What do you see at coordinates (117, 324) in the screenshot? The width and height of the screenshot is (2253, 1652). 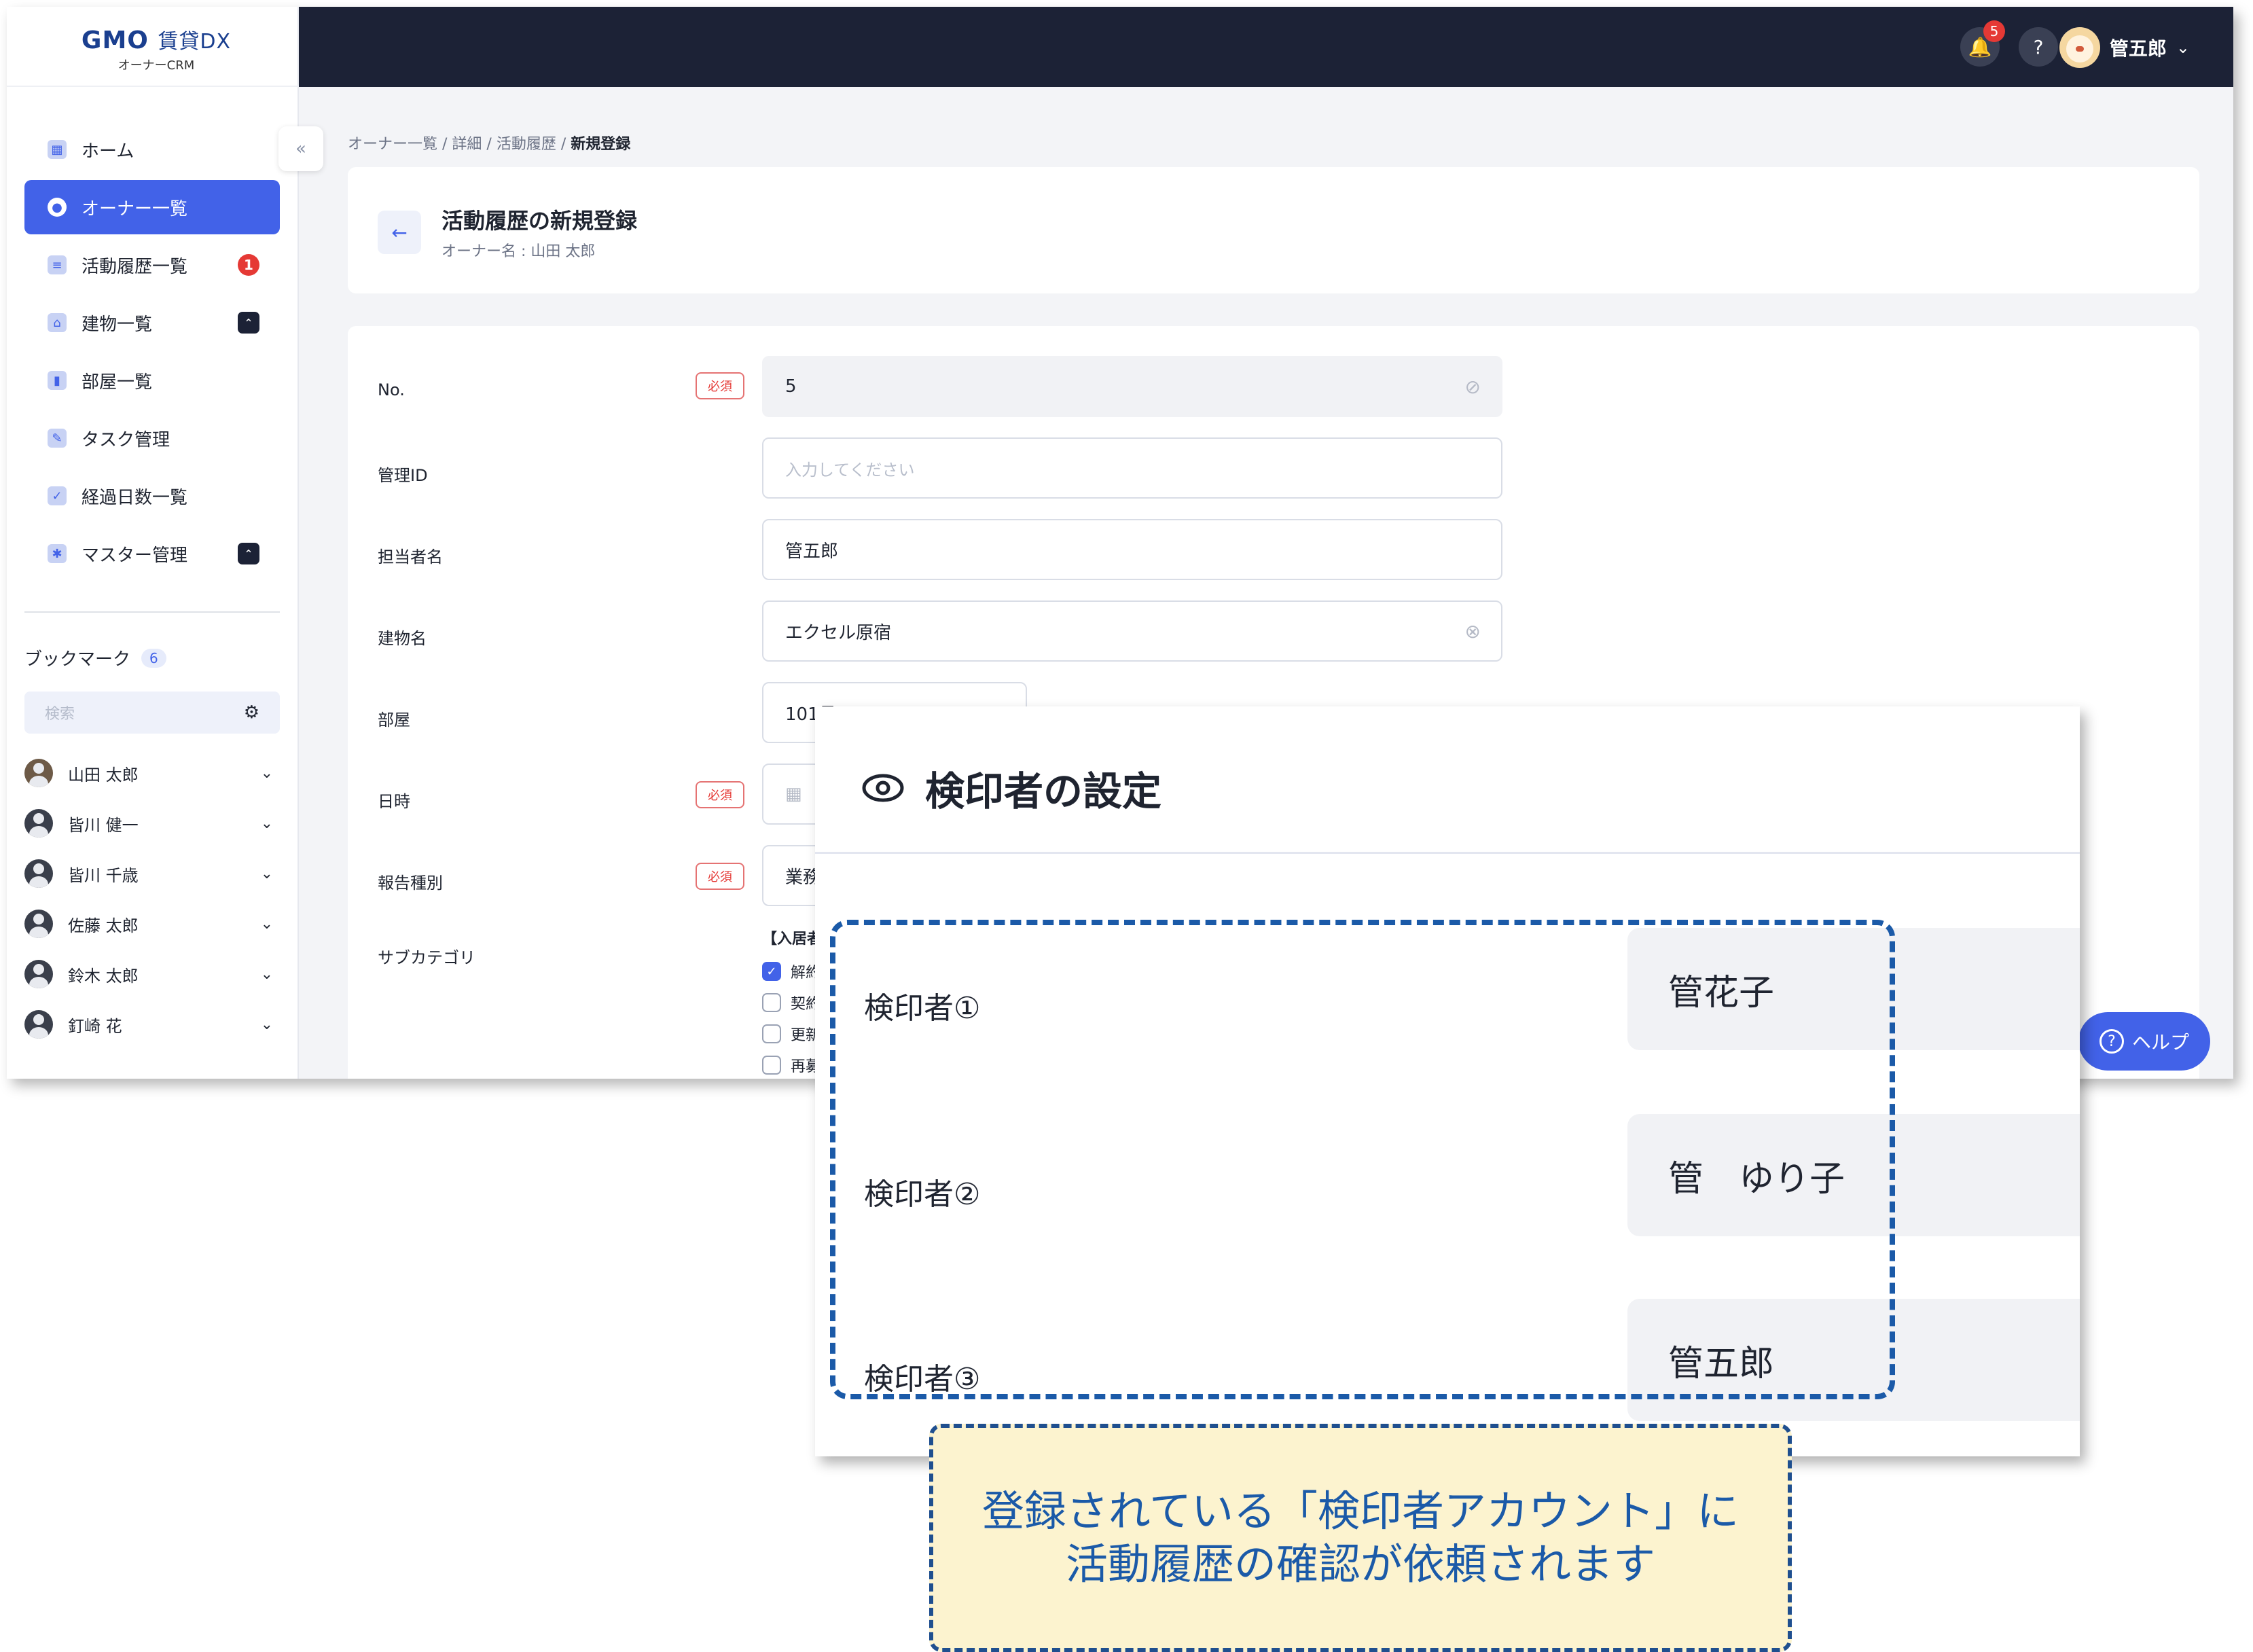 I see `sidebar-item-label: 建物一覧` at bounding box center [117, 324].